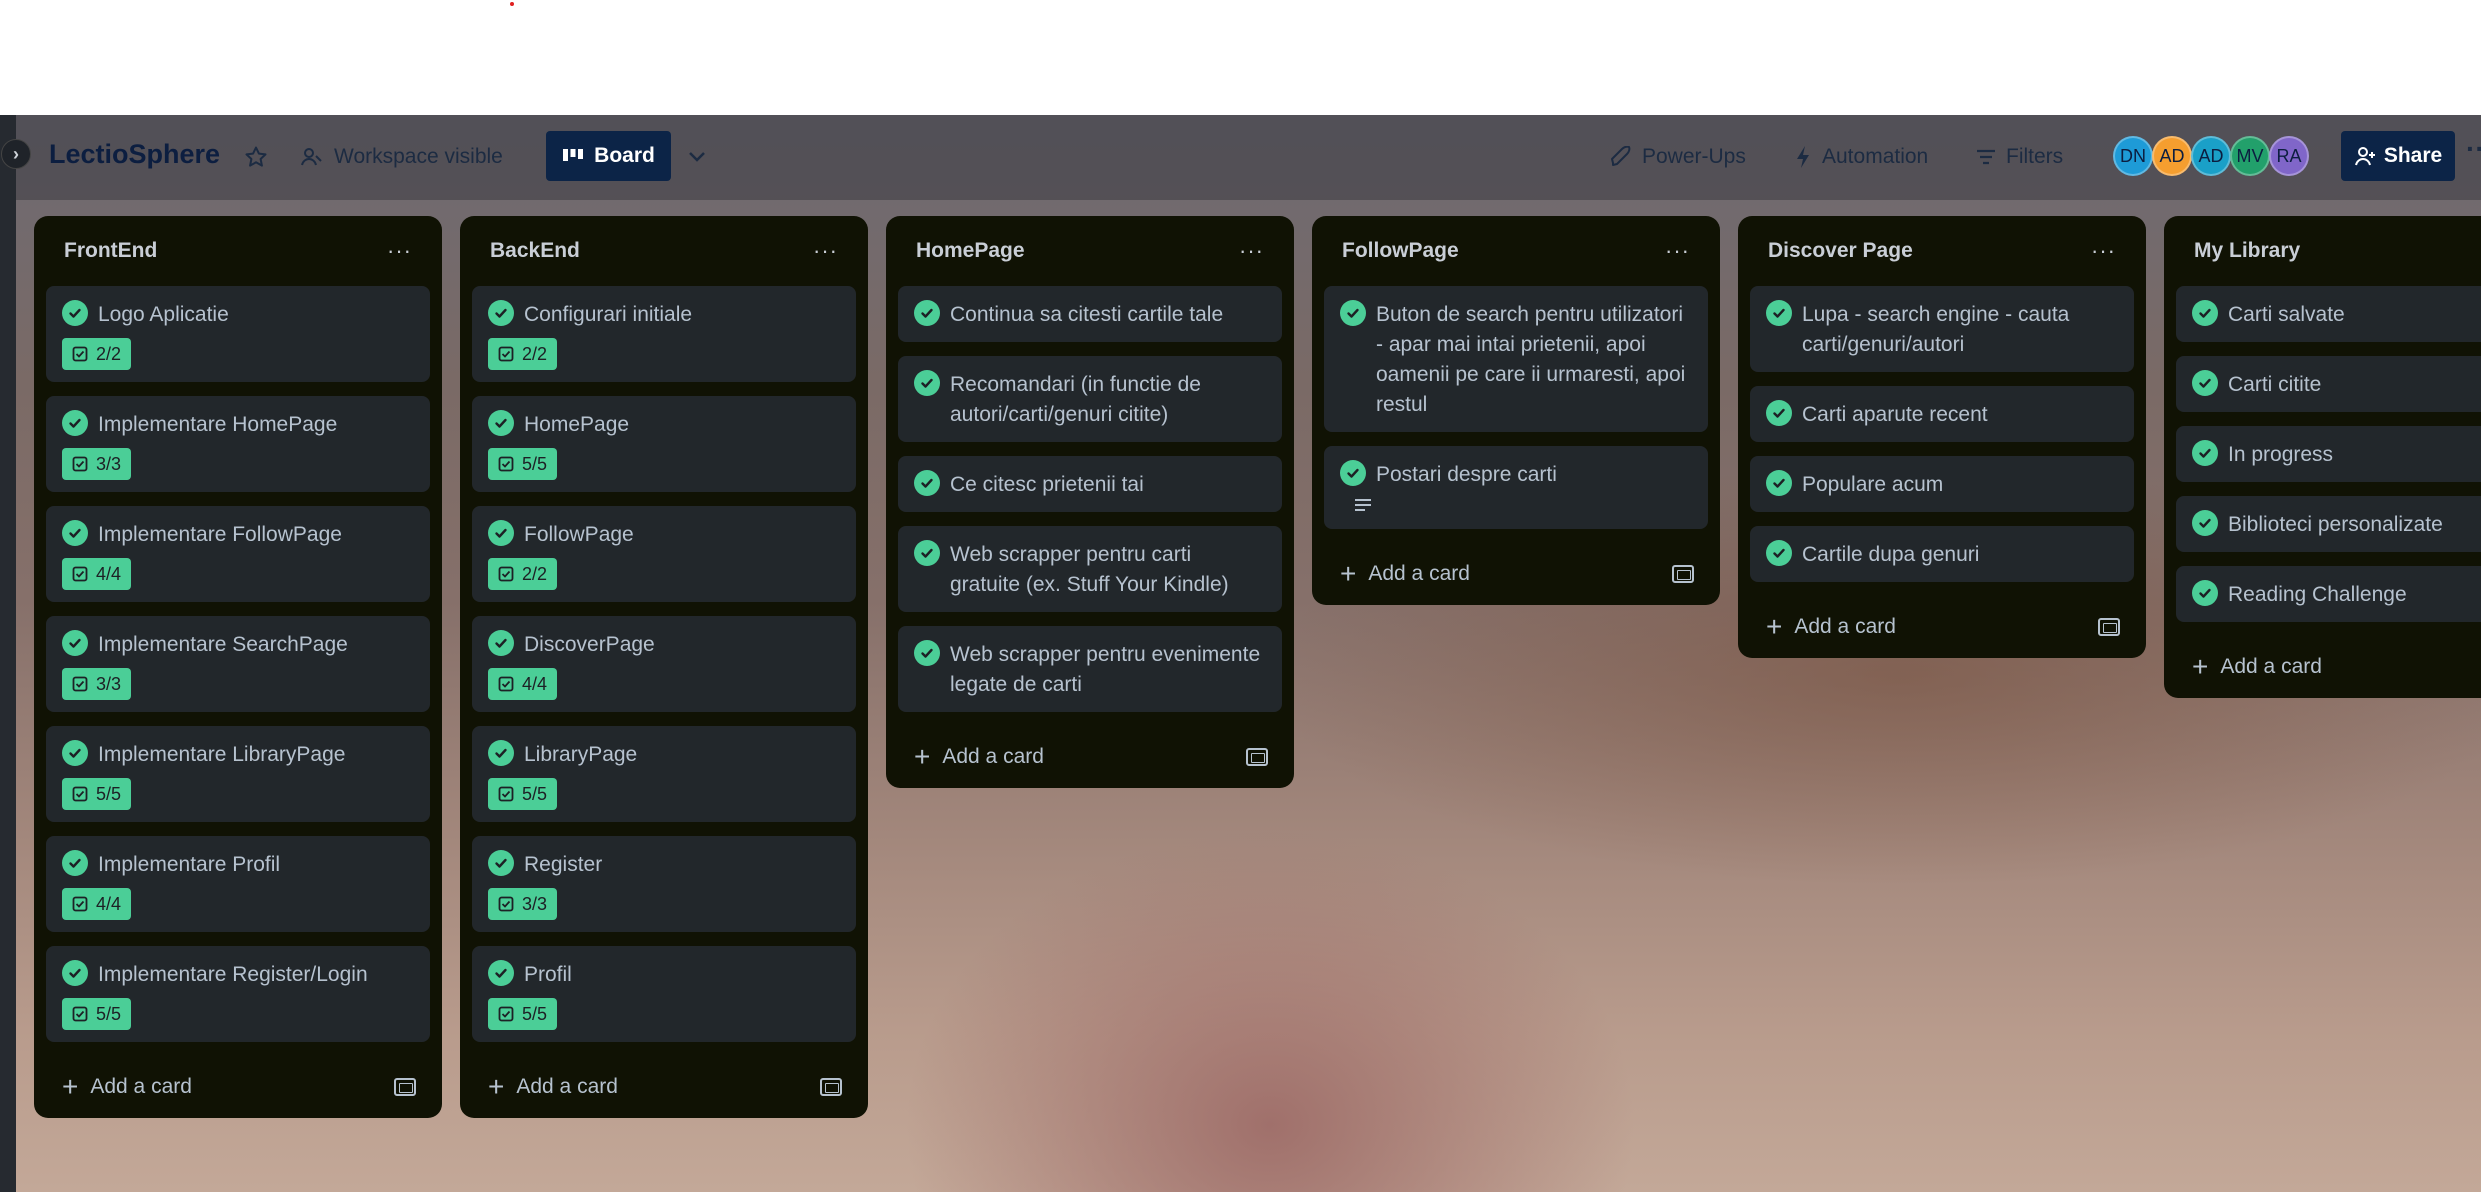  What do you see at coordinates (2328, 454) in the screenshot?
I see `card: In progress` at bounding box center [2328, 454].